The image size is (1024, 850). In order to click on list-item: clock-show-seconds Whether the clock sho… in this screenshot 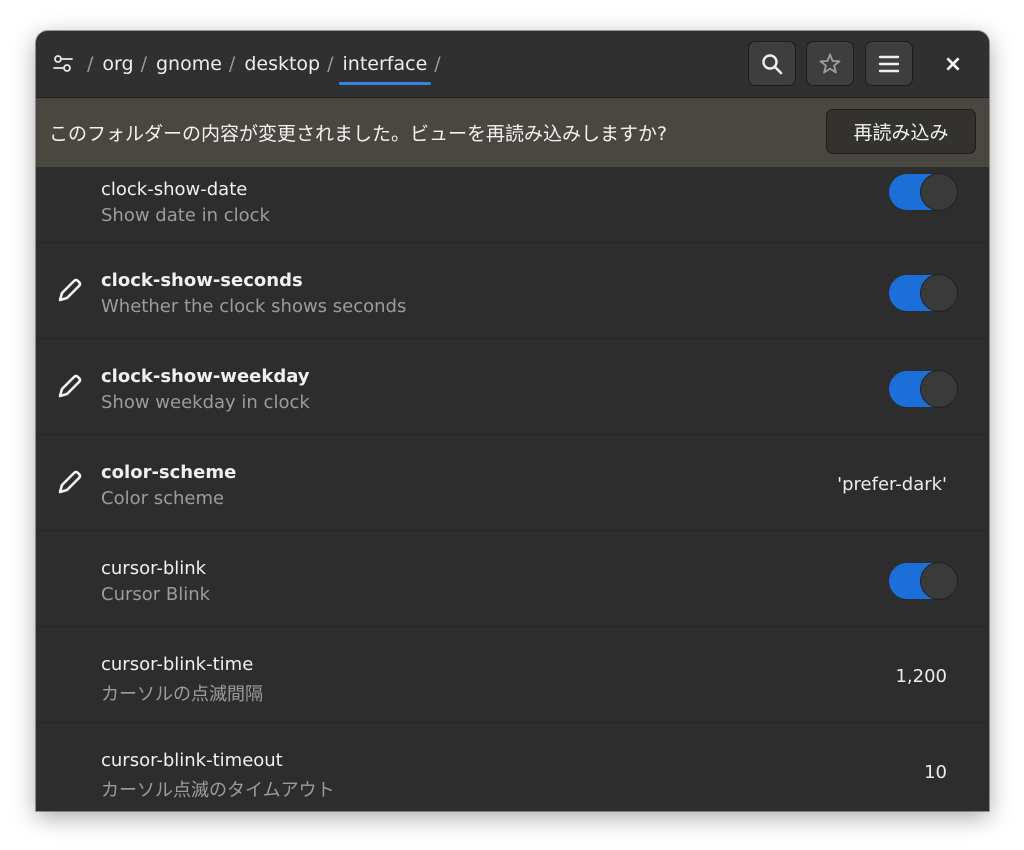, I will do `click(512, 291)`.